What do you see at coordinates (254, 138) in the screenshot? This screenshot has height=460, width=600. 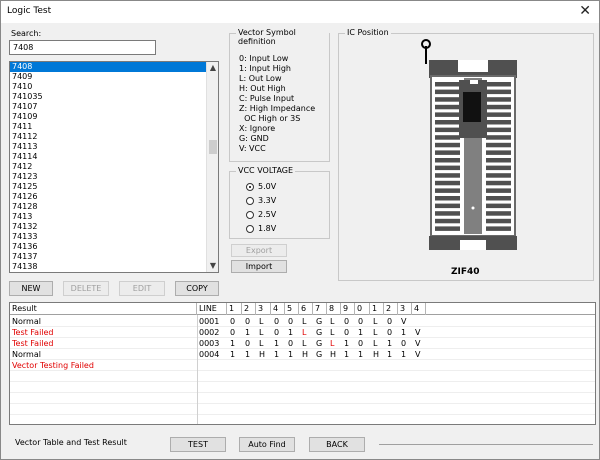 I see `vector-symbol-line: G: GND` at bounding box center [254, 138].